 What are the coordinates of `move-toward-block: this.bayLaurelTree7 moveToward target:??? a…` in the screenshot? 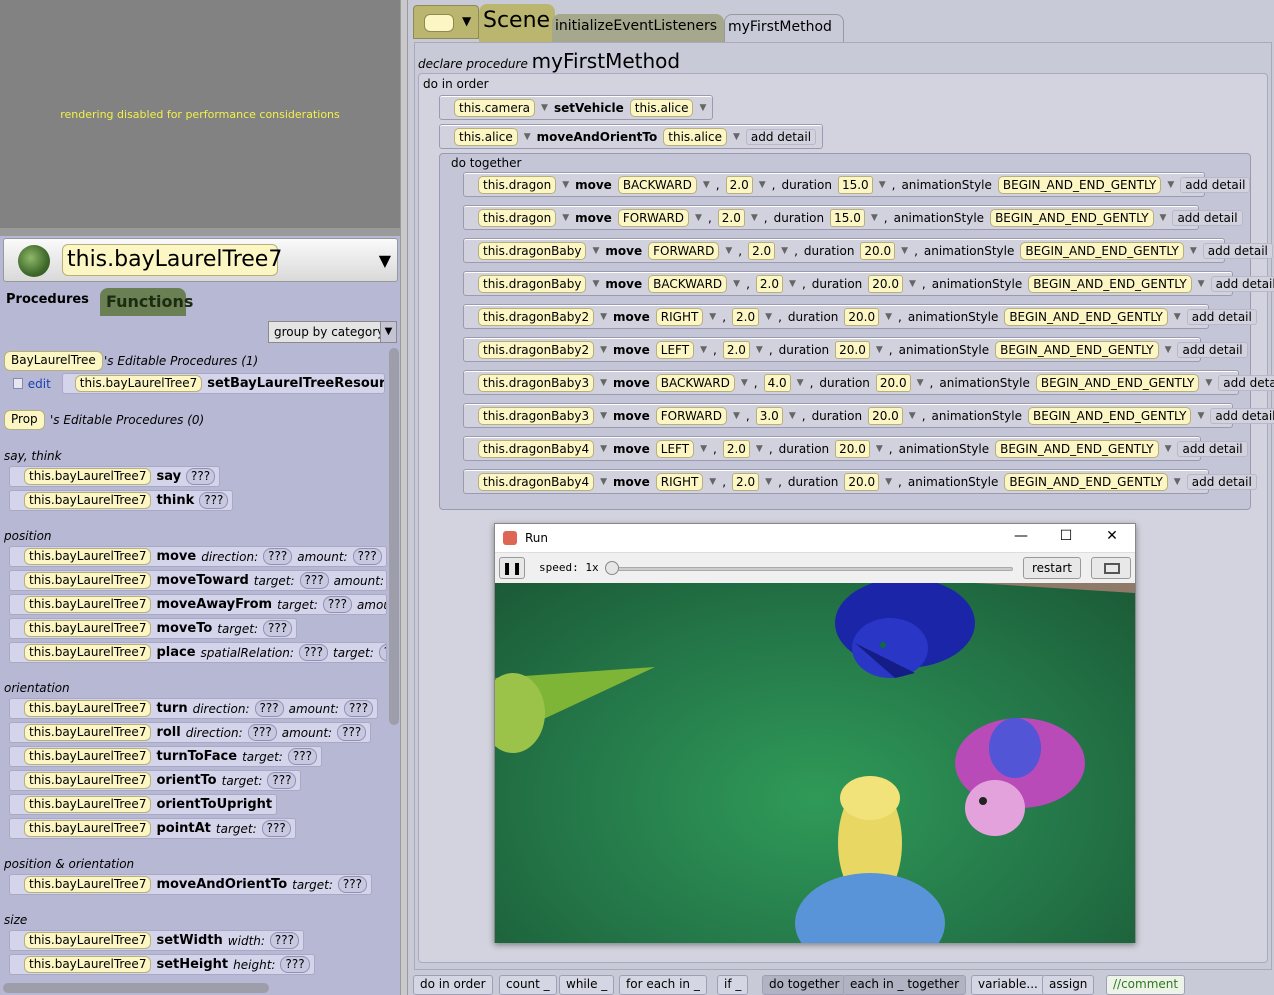 It's located at (198, 580).